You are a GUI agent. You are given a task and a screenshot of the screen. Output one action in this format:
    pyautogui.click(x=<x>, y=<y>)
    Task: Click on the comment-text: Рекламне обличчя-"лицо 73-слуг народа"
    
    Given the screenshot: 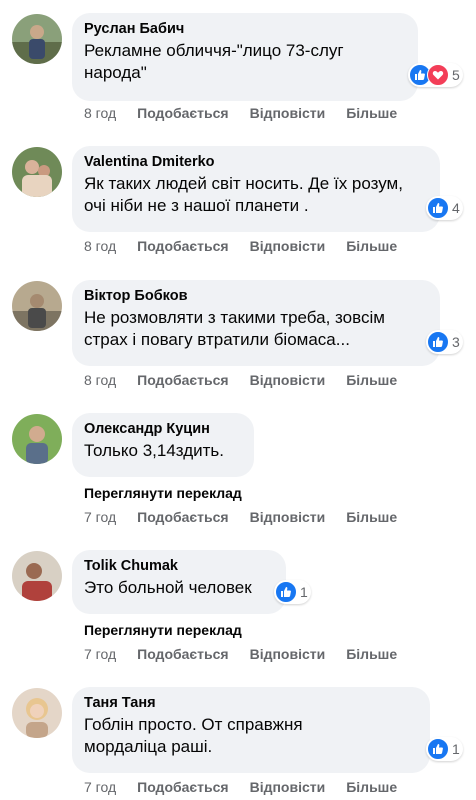 What is the action you would take?
    pyautogui.click(x=214, y=61)
    